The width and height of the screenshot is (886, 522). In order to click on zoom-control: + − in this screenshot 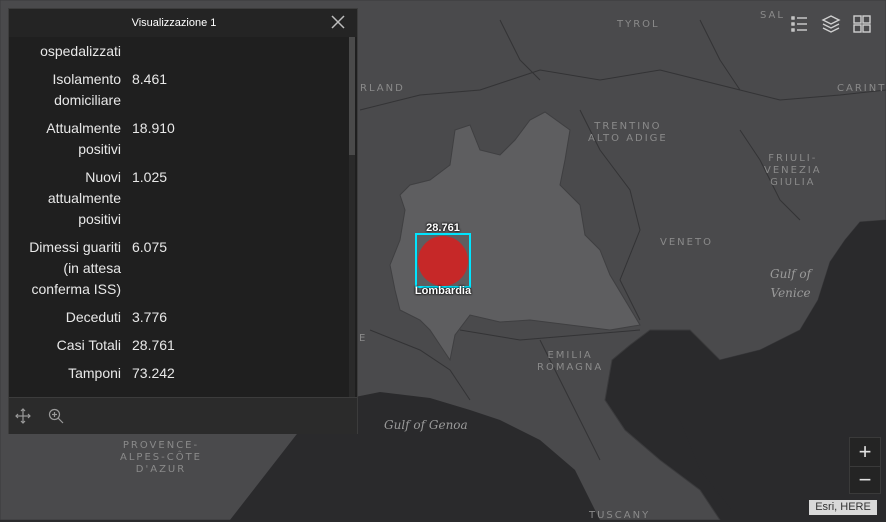, I will do `click(865, 465)`.